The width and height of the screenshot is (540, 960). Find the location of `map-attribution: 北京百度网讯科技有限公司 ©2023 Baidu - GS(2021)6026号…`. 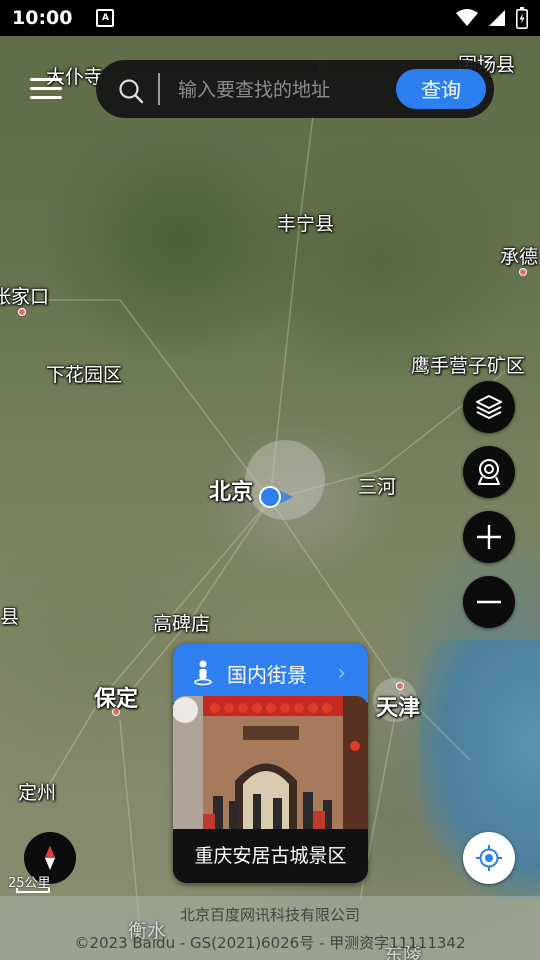

map-attribution: 北京百度网讯科技有限公司 ©2023 Baidu - GS(2021)6026号… is located at coordinates (270, 928).